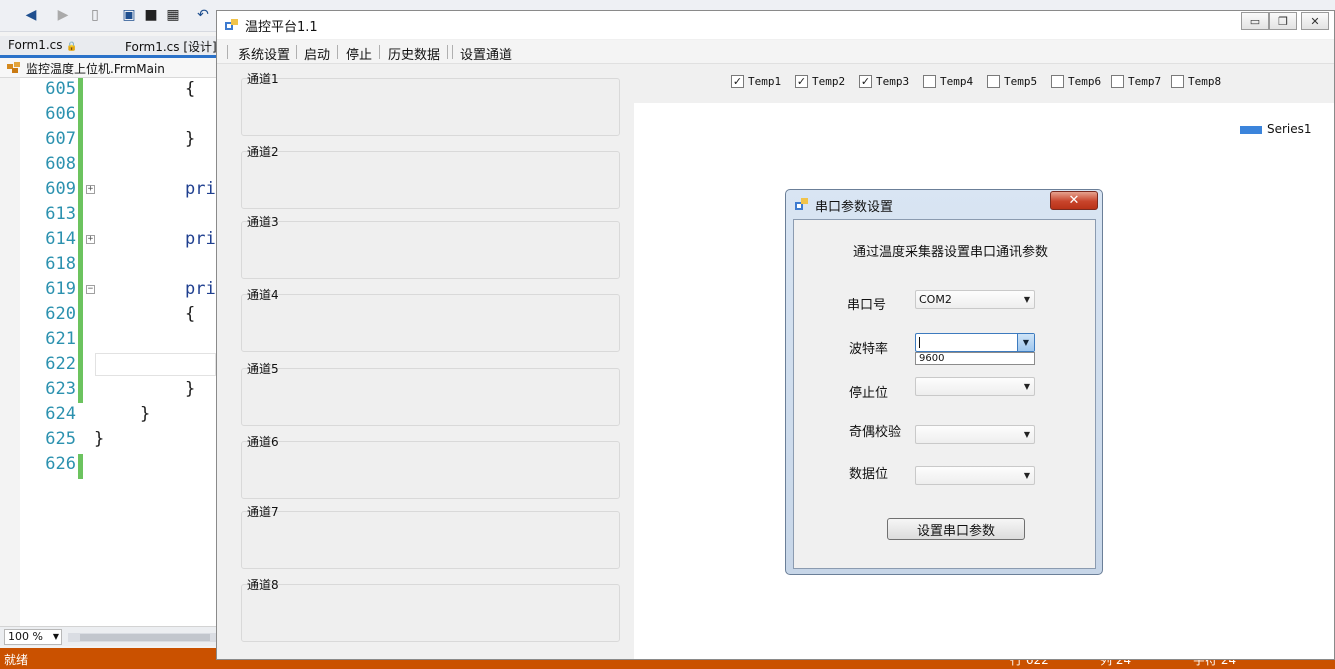  Describe the element at coordinates (95, 15) in the screenshot. I see `new-project-icon: ▯` at that location.